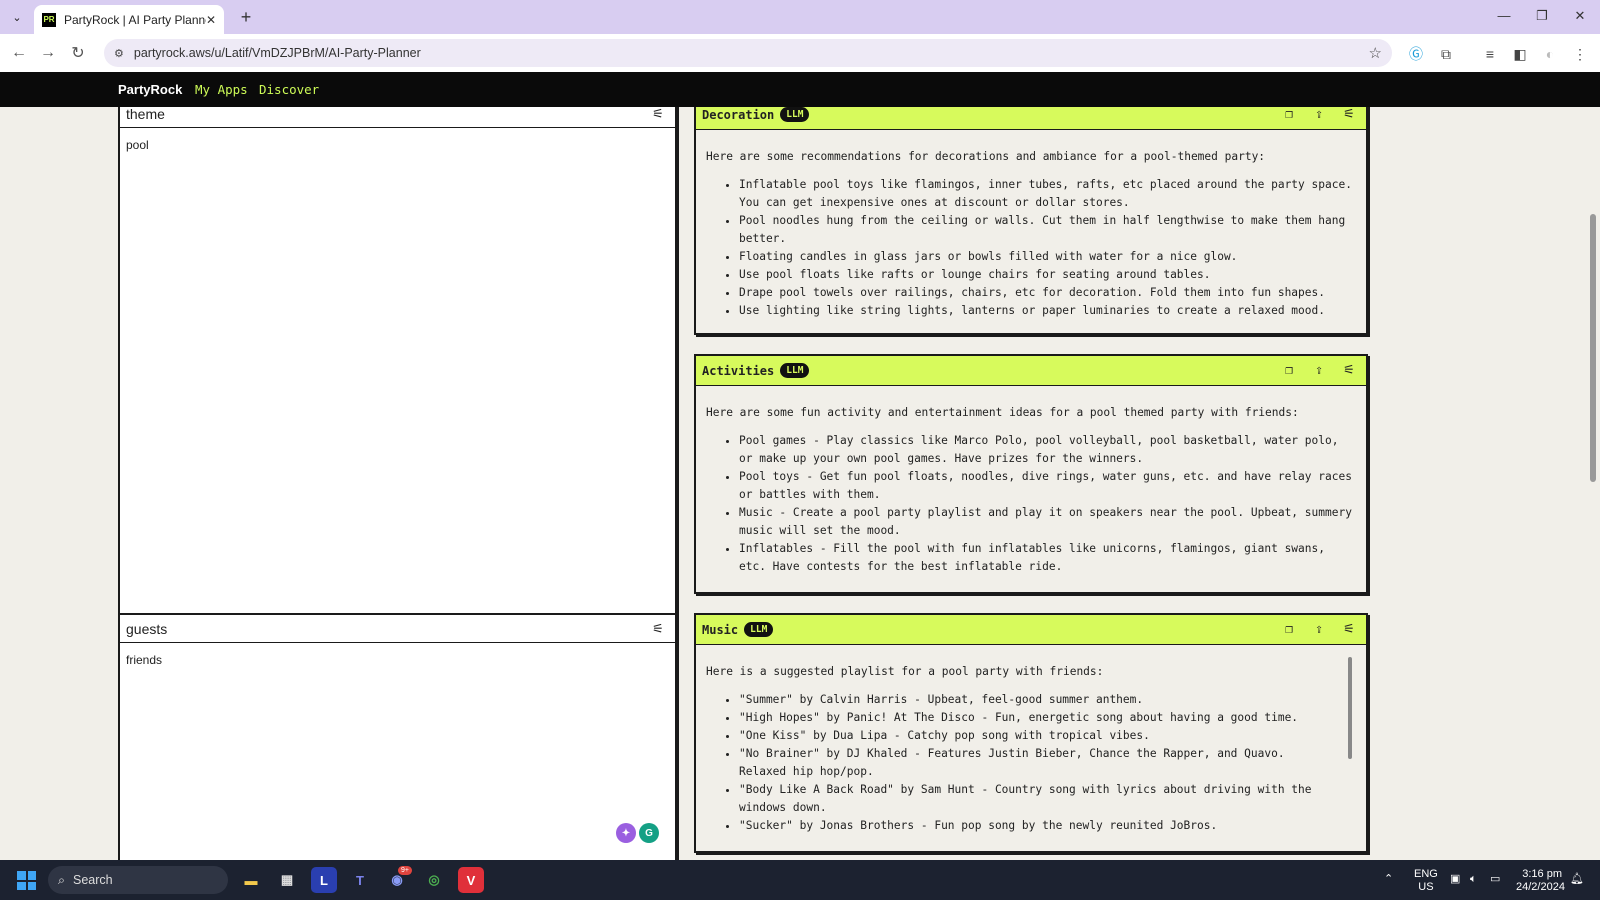 Image resolution: width=1600 pixels, height=900 pixels. Describe the element at coordinates (738, 370) in the screenshot. I see `widget-title: Activities` at that location.